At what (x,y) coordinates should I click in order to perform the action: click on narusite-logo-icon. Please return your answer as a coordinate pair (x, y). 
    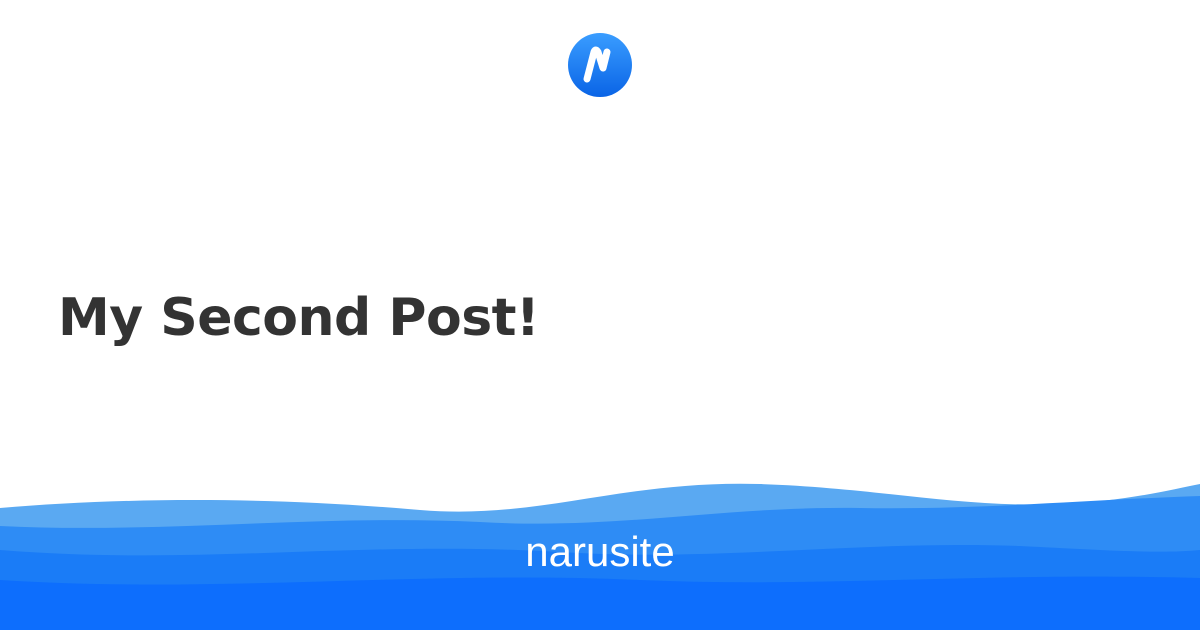
    Looking at the image, I should click on (600, 65).